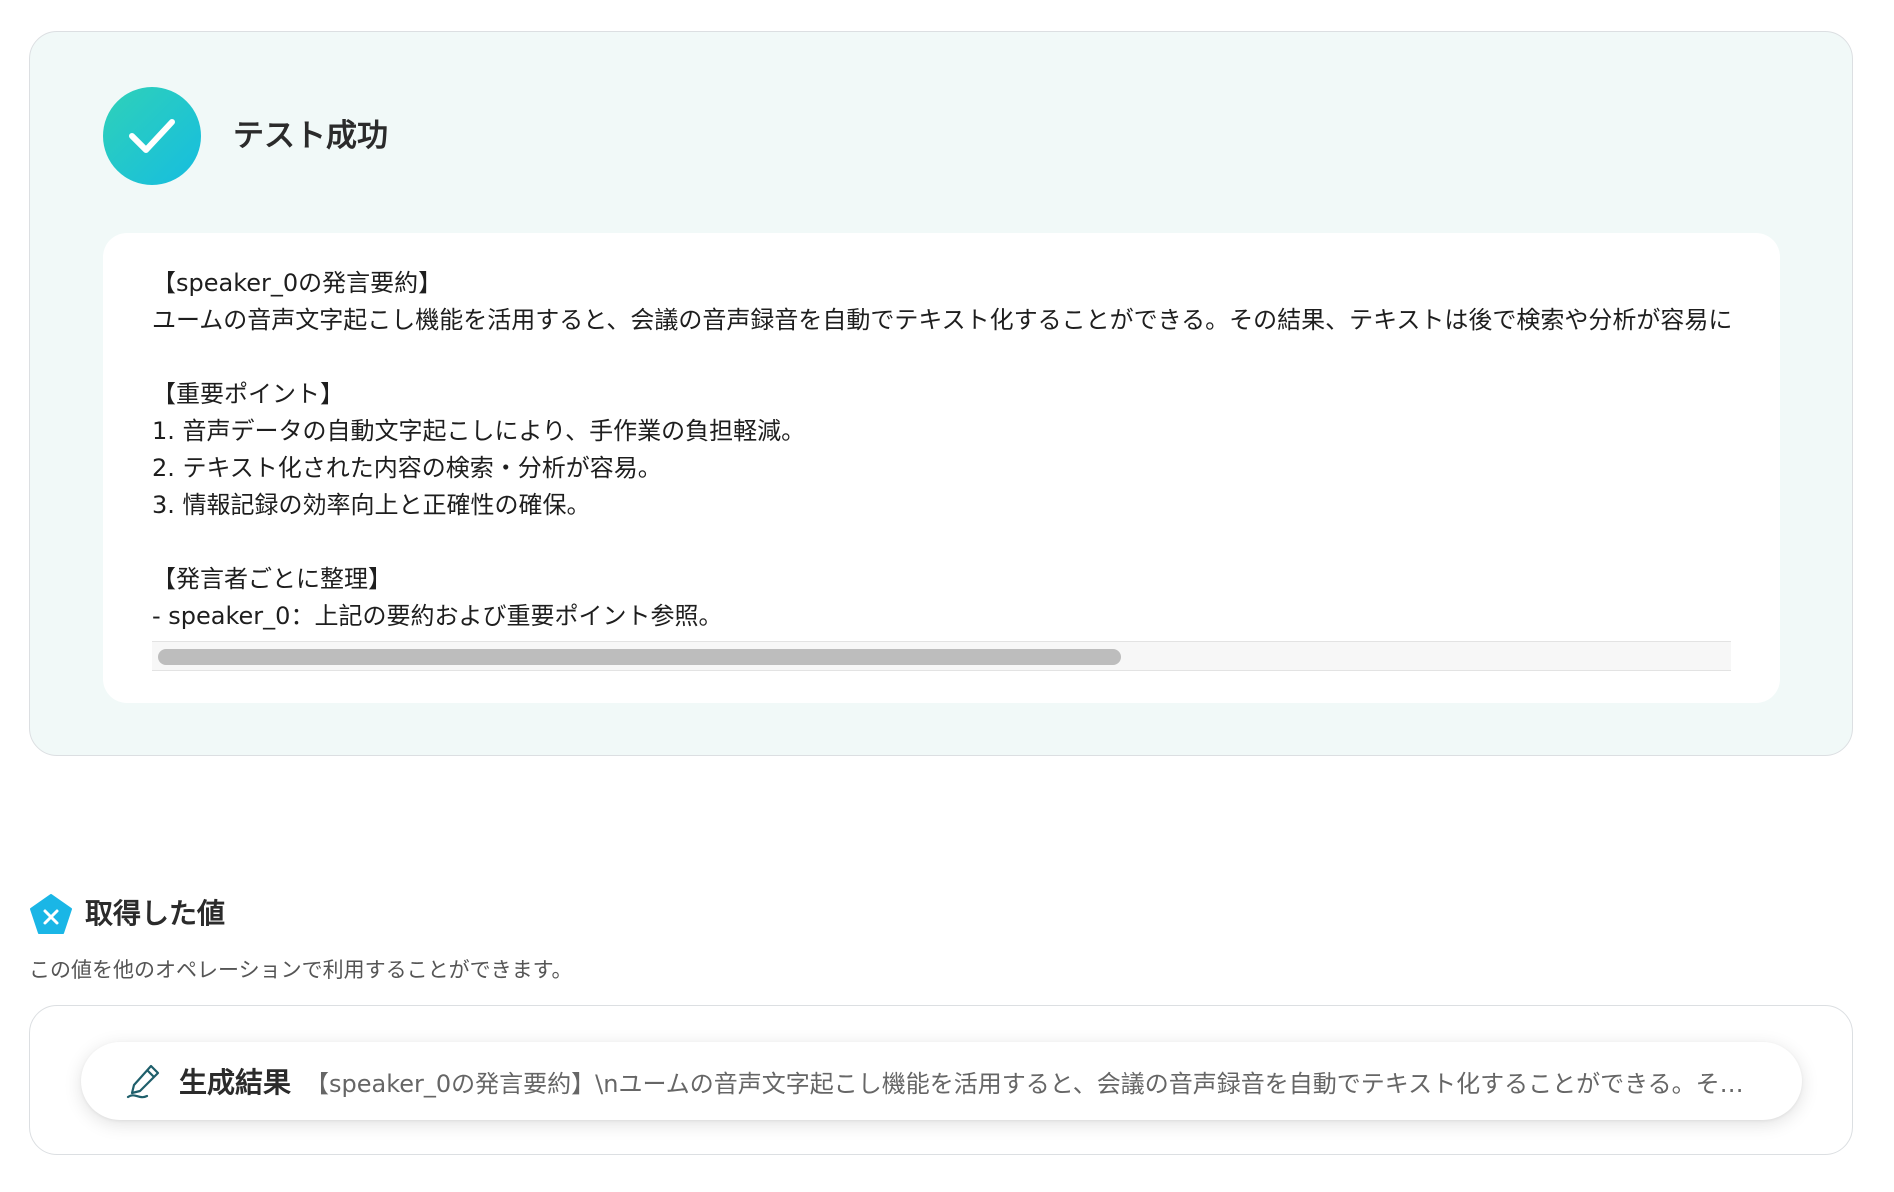 This screenshot has height=1192, width=1894. I want to click on retrieved-values-title: 取得した値, so click(155, 913).